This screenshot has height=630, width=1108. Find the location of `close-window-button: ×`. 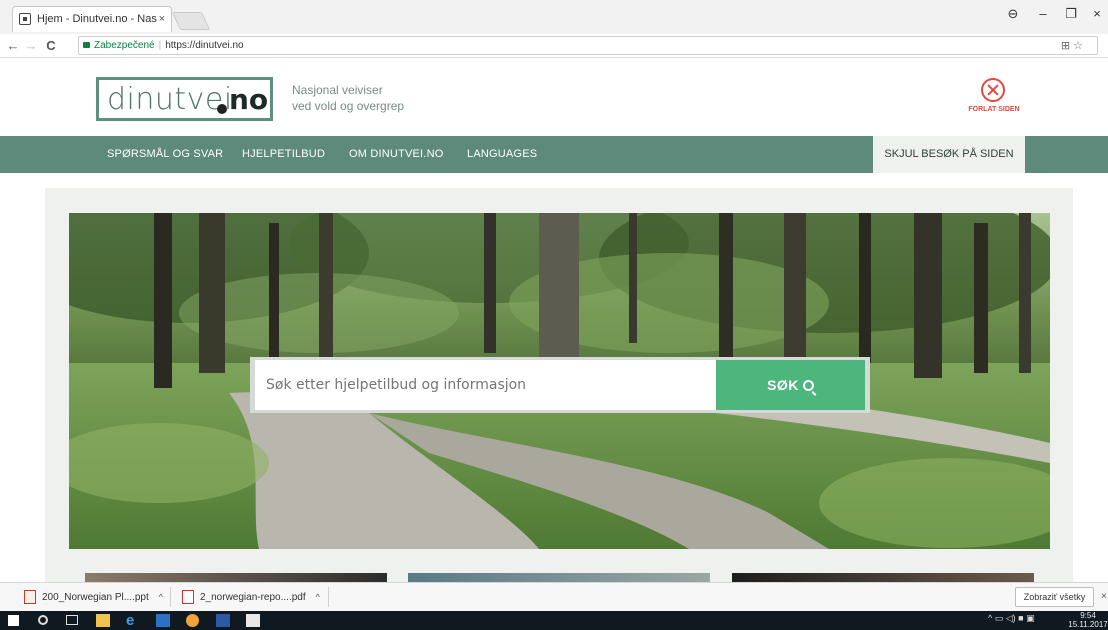

close-window-button: × is located at coordinates (1095, 14).